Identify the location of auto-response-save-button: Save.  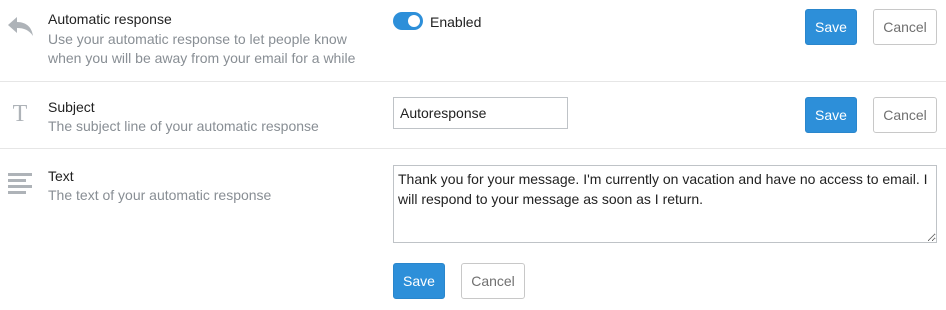
(831, 27).